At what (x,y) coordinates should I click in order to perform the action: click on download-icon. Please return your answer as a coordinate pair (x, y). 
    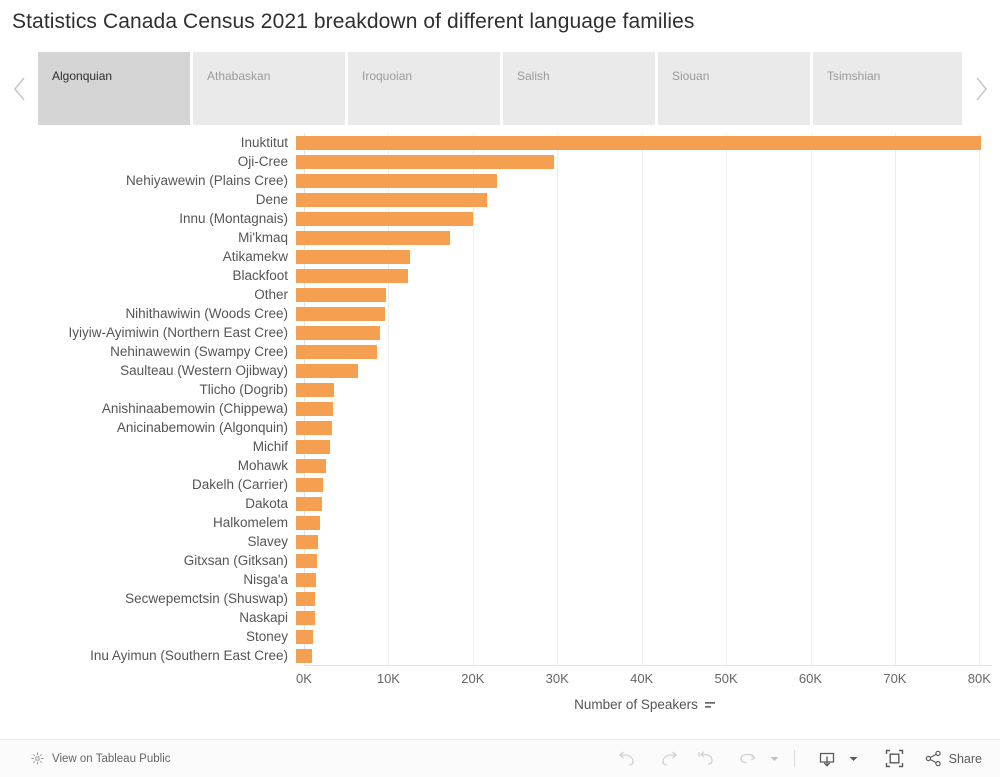
    Looking at the image, I should click on (826, 759).